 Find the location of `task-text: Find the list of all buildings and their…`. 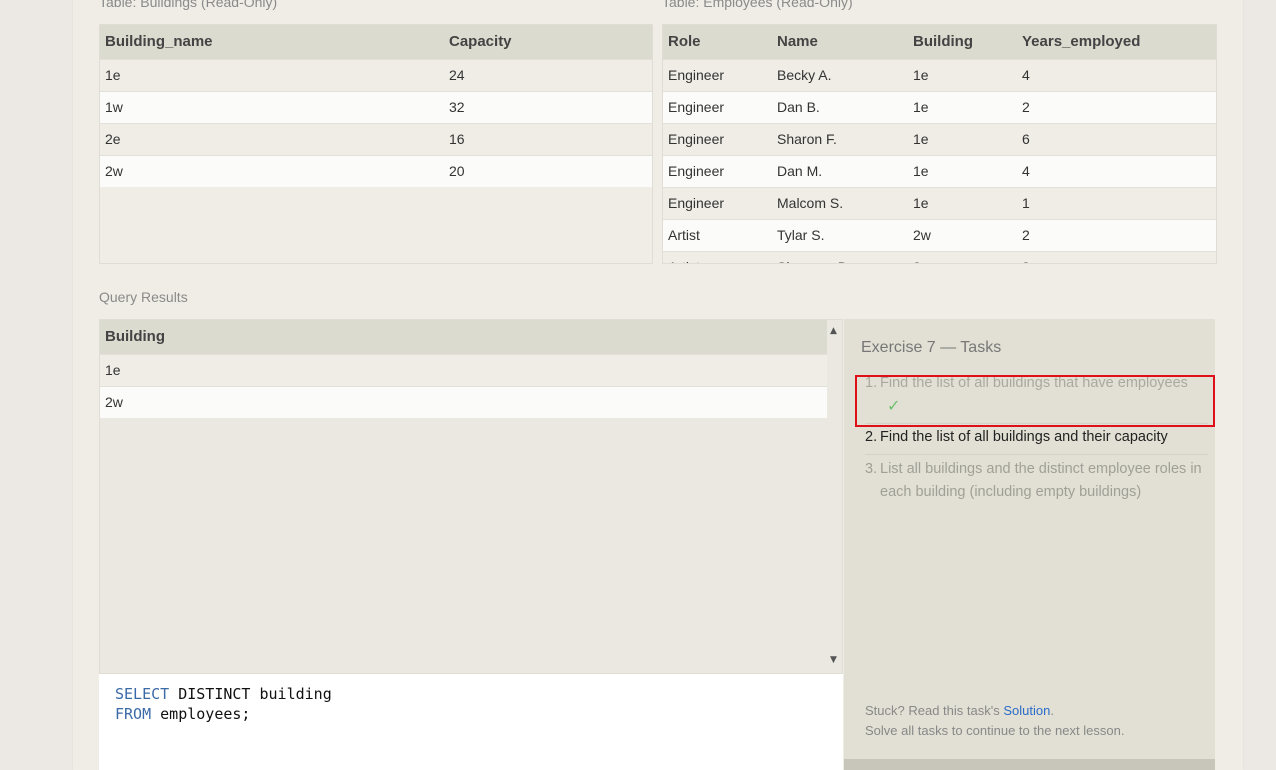

task-text: Find the list of all buildings and their… is located at coordinates (1024, 437).